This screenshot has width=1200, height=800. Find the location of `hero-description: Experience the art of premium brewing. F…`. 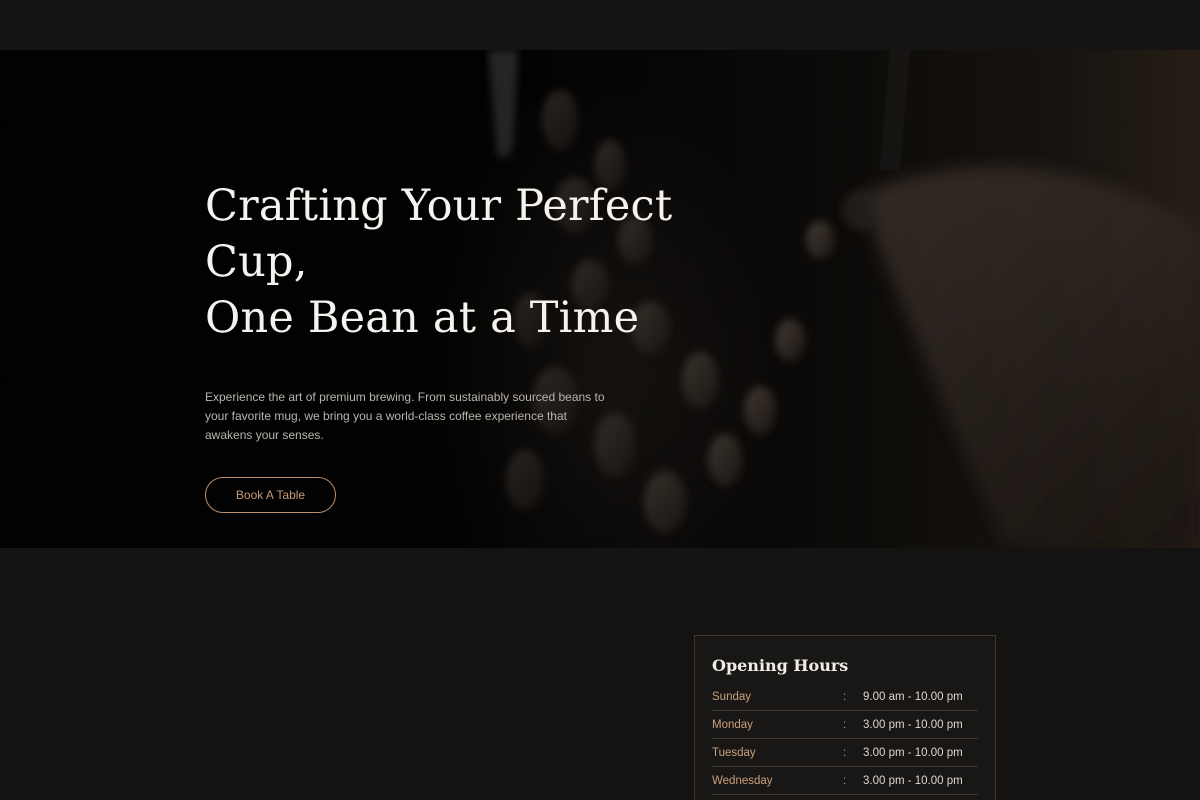

hero-description: Experience the art of premium brewing. F… is located at coordinates (405, 416).